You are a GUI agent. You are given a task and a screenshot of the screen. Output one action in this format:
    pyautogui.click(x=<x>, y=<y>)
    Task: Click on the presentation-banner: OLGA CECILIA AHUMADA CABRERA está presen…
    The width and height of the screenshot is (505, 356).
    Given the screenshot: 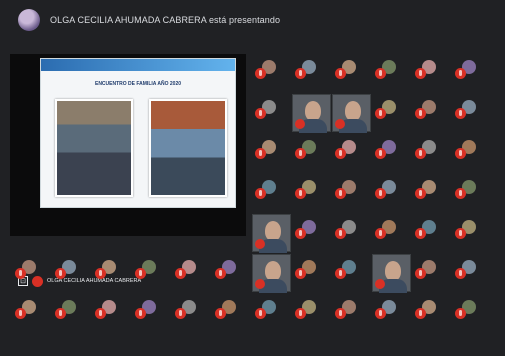 What is the action you would take?
    pyautogui.click(x=252, y=20)
    